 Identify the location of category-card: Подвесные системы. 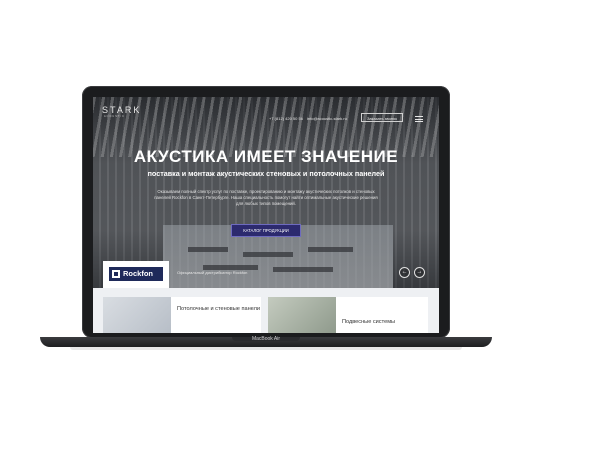
(348, 315).